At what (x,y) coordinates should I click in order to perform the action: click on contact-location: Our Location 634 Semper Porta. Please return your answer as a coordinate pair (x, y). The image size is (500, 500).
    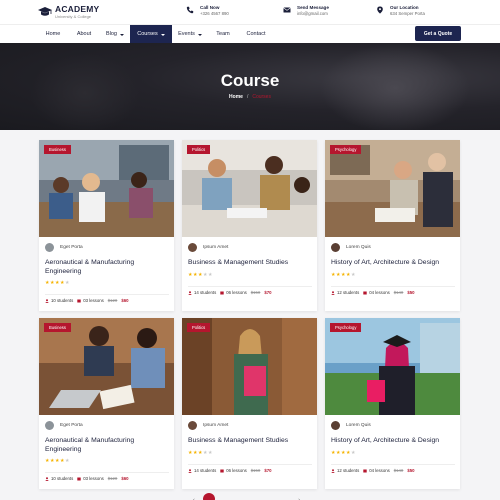
    Looking at the image, I should click on (400, 11).